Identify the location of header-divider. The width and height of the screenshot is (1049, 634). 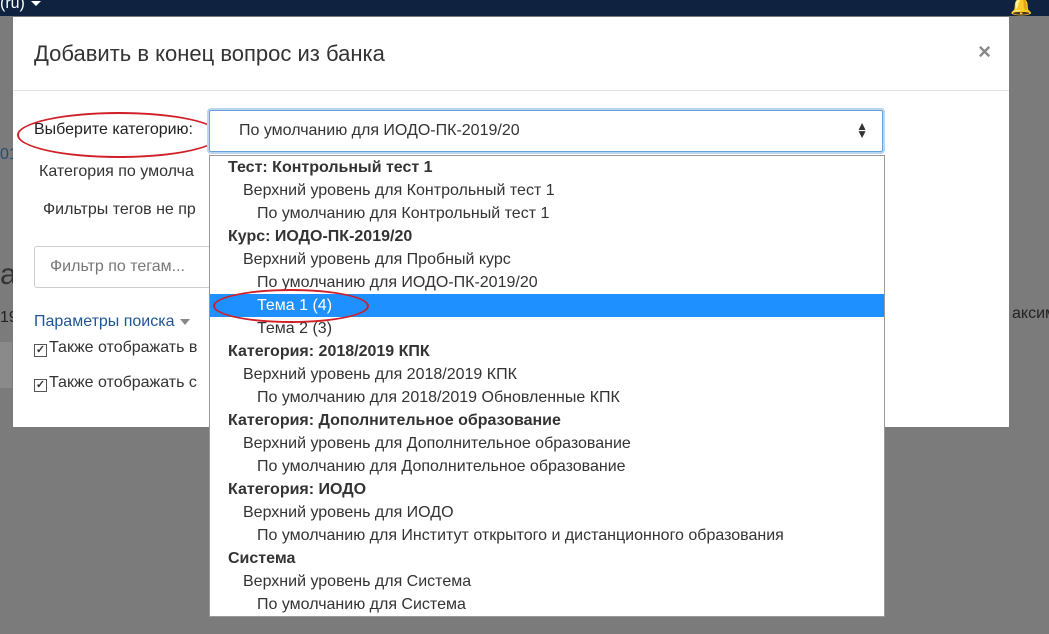
(511, 90).